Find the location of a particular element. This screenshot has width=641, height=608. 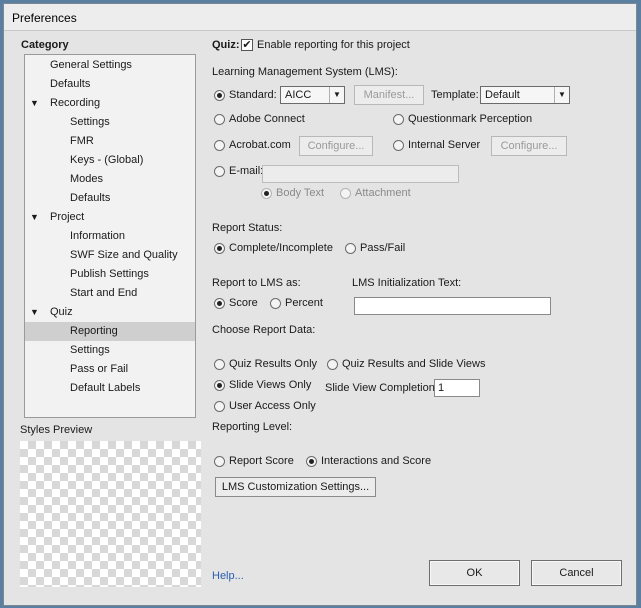

internal-server-radio is located at coordinates (398, 145).